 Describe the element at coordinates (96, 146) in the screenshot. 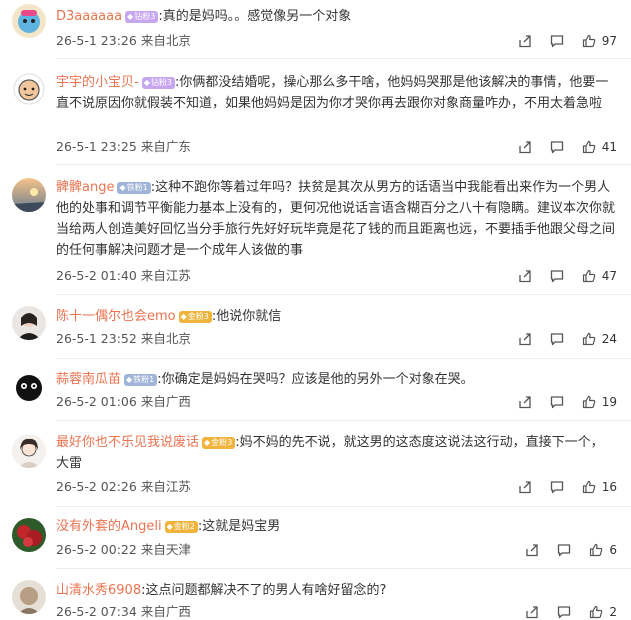

I see `comment-date: 26-5-1 23:25` at that location.